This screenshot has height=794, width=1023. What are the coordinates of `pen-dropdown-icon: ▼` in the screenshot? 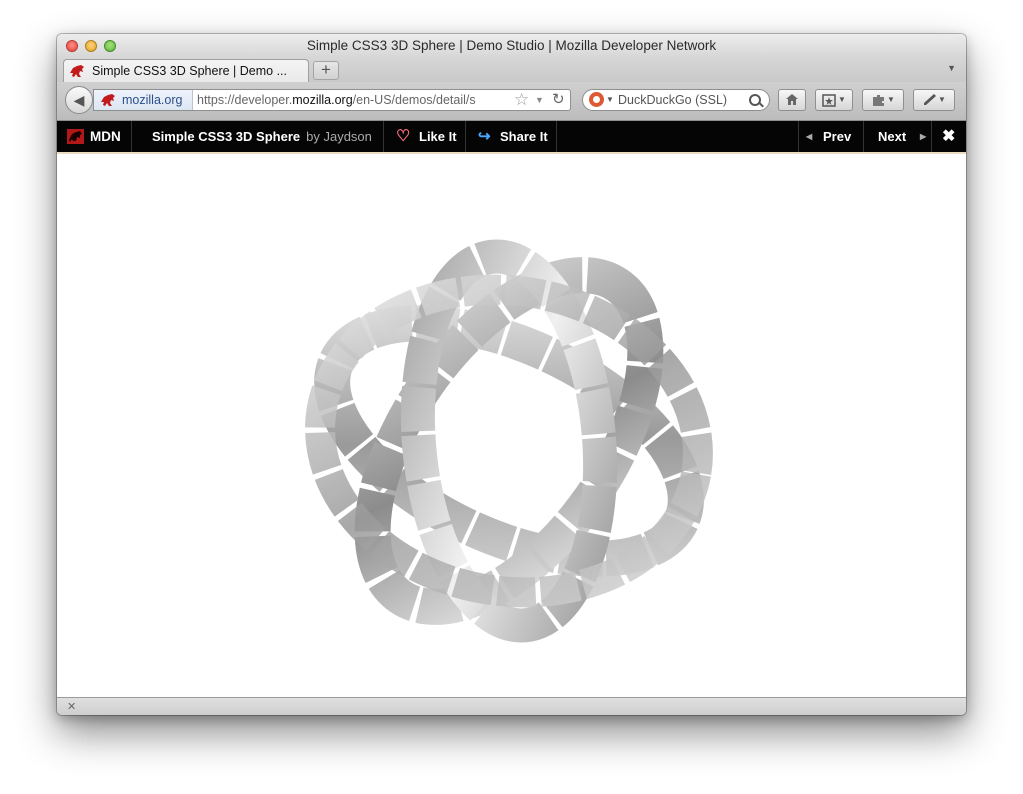 It's located at (942, 99).